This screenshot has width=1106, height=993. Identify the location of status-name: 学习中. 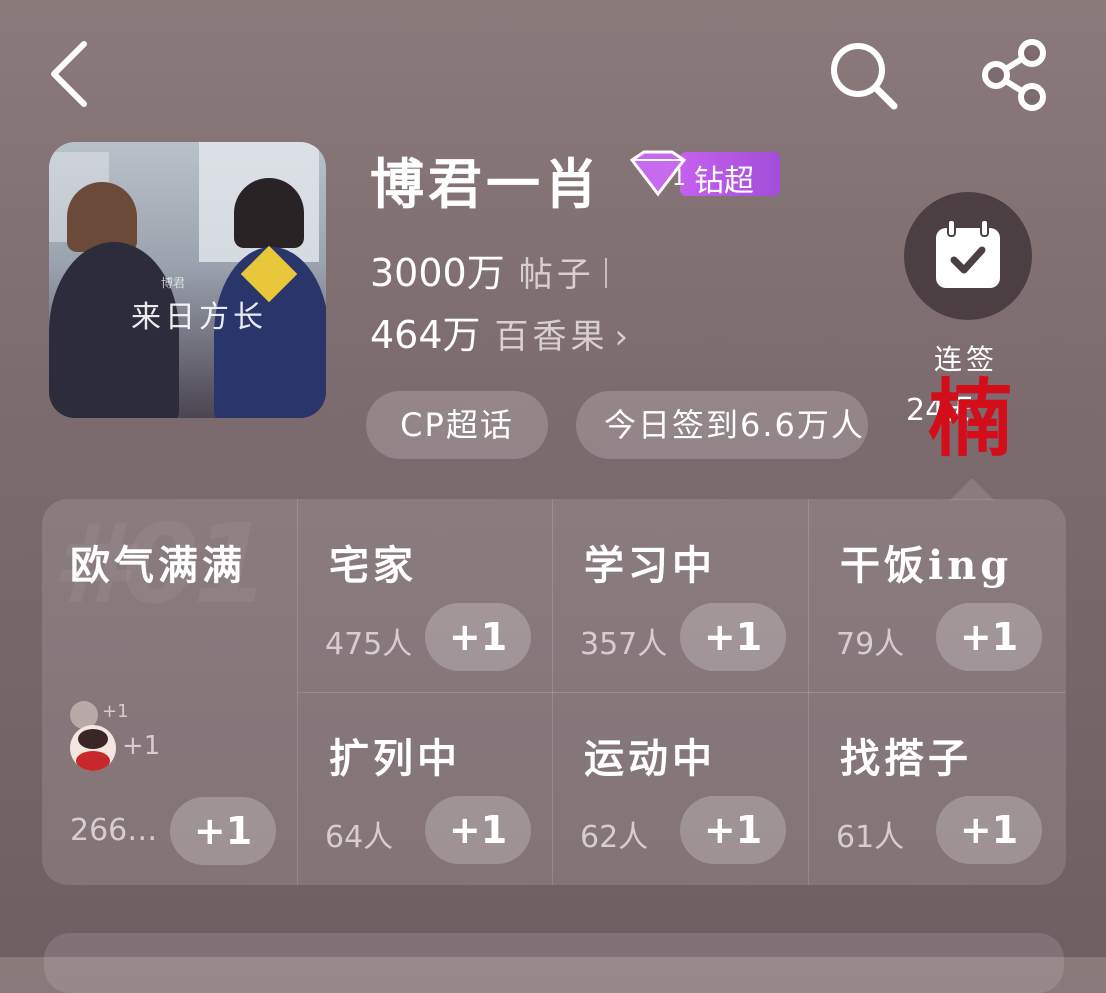
(650, 565).